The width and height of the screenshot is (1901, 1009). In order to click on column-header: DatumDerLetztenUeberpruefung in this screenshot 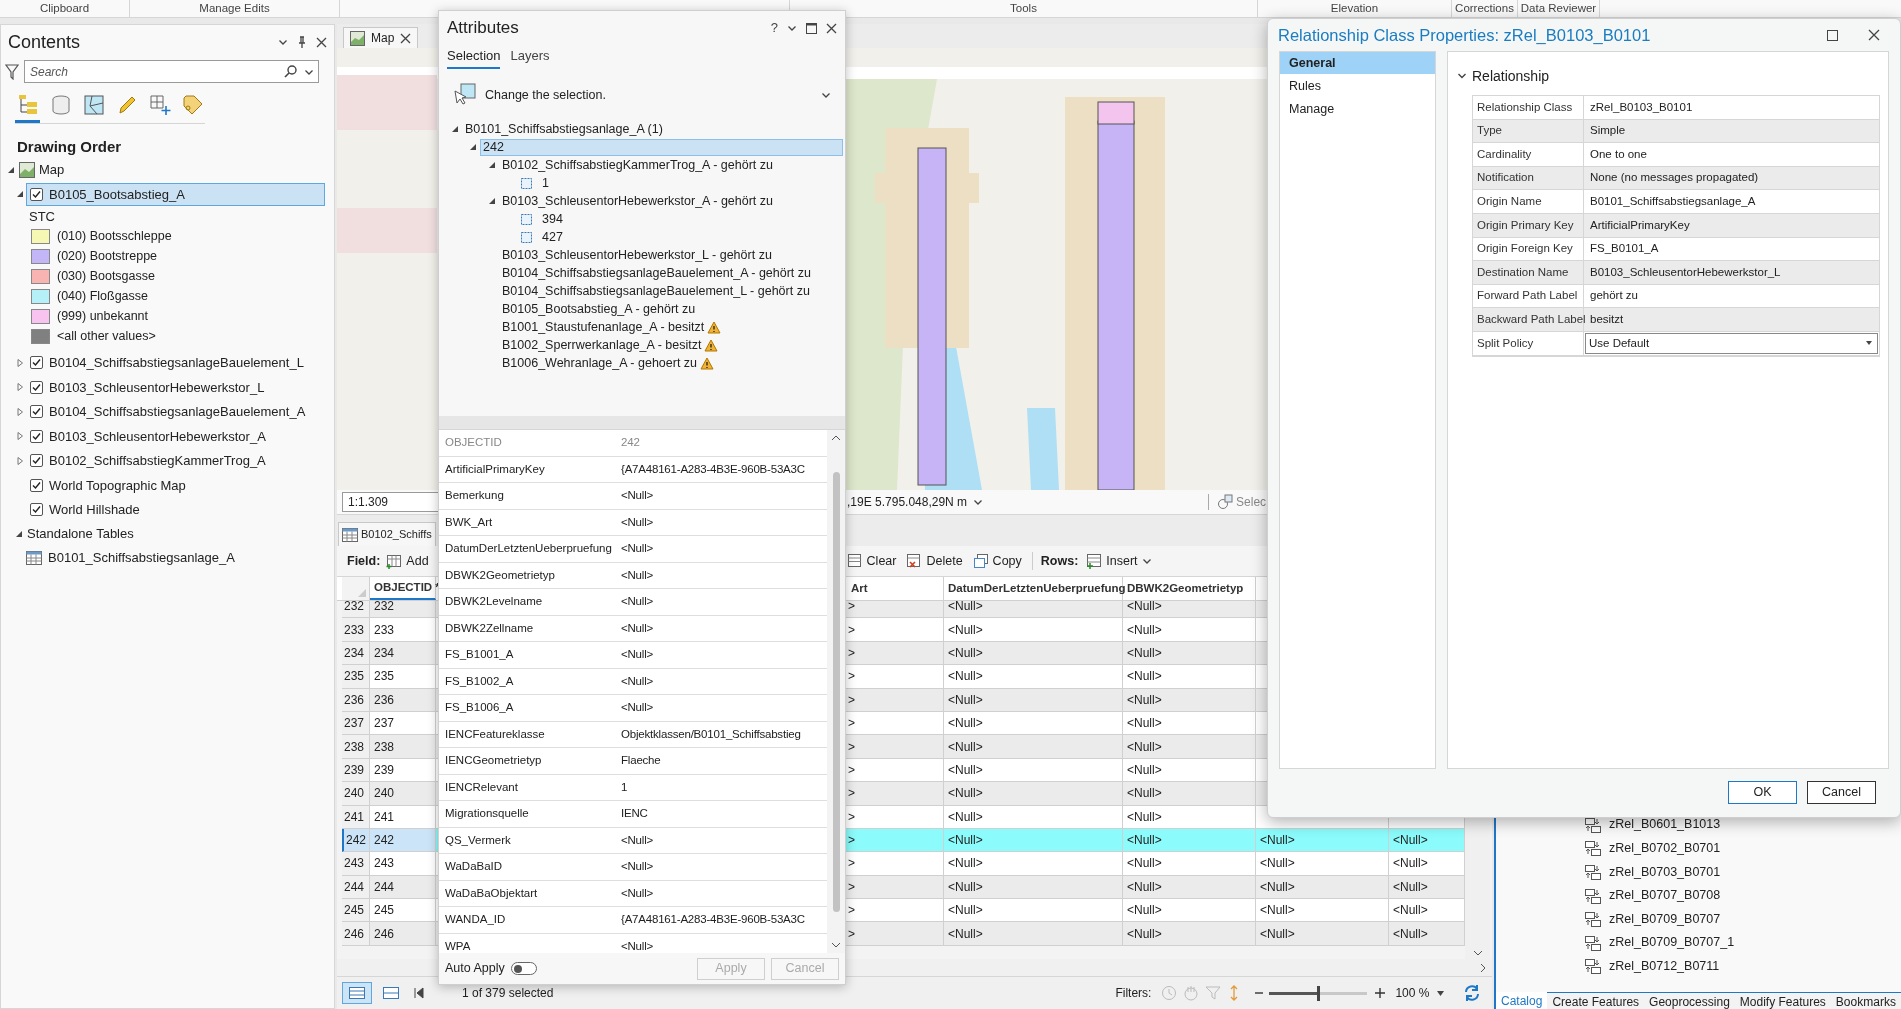, I will do `click(1033, 588)`.